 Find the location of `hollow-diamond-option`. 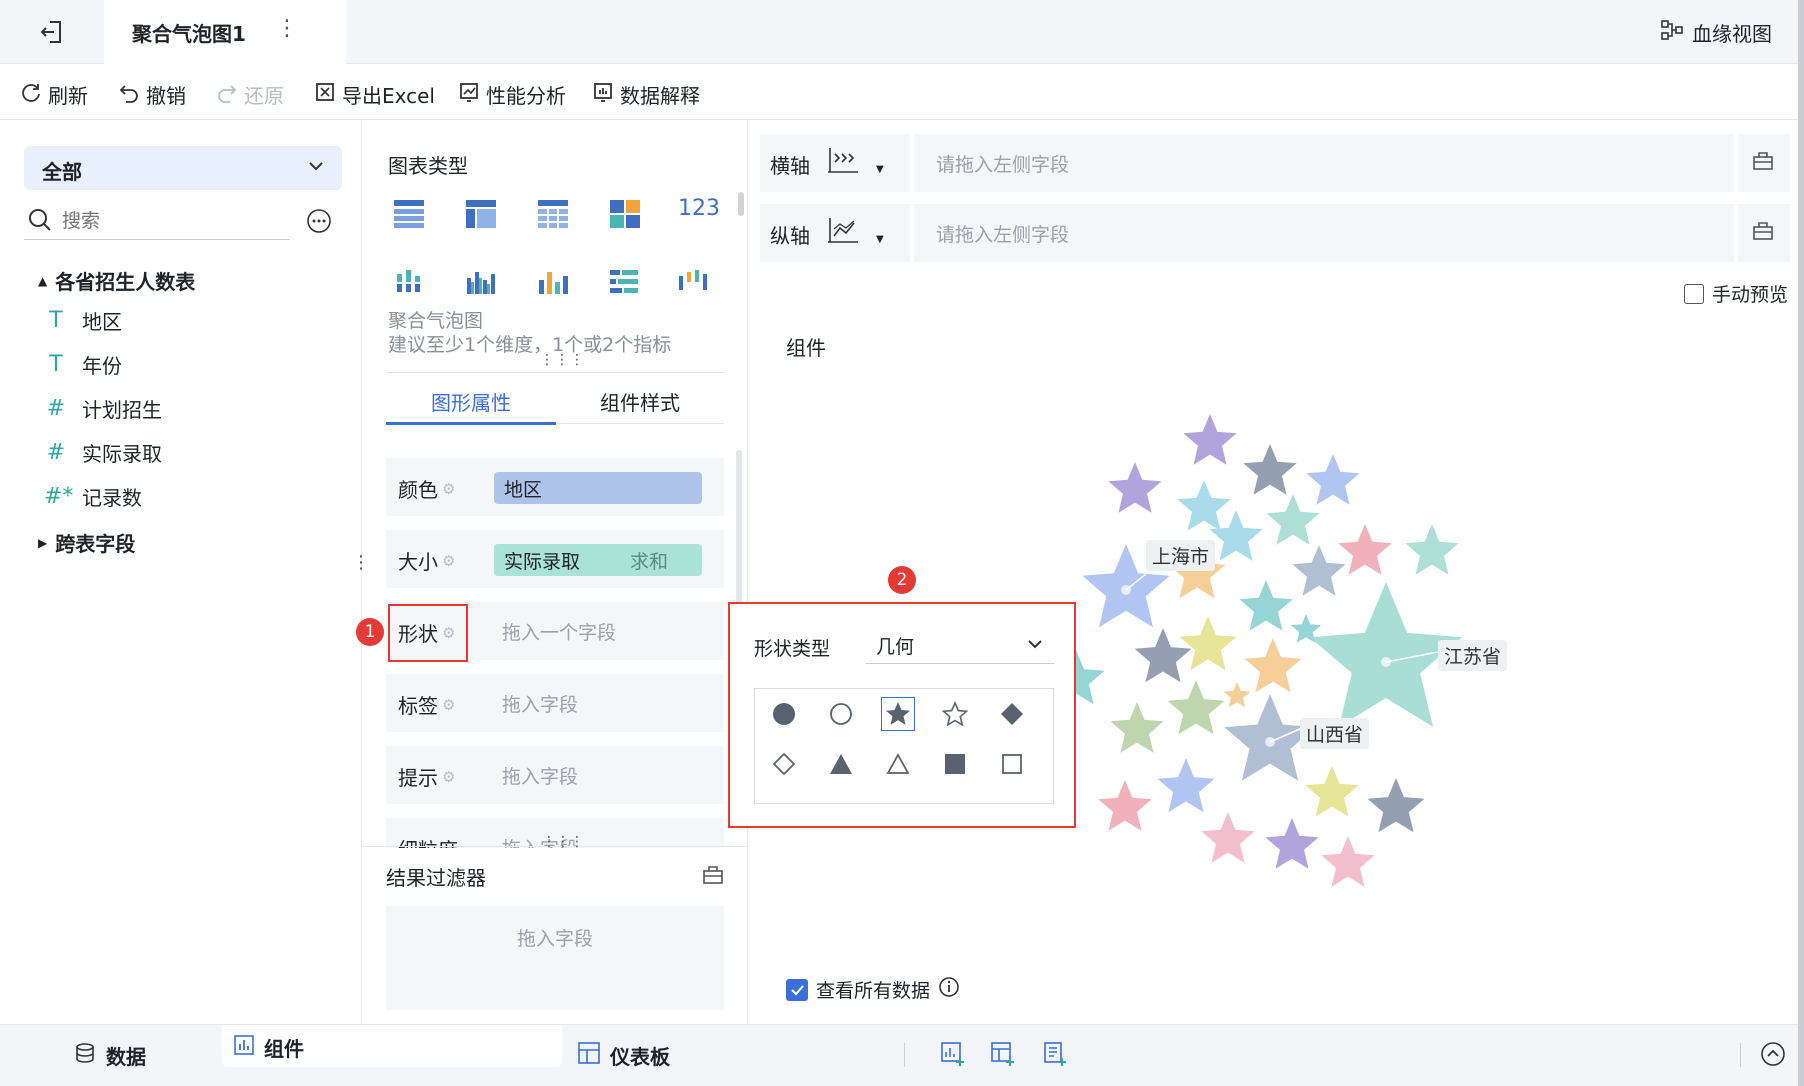

hollow-diamond-option is located at coordinates (784, 764).